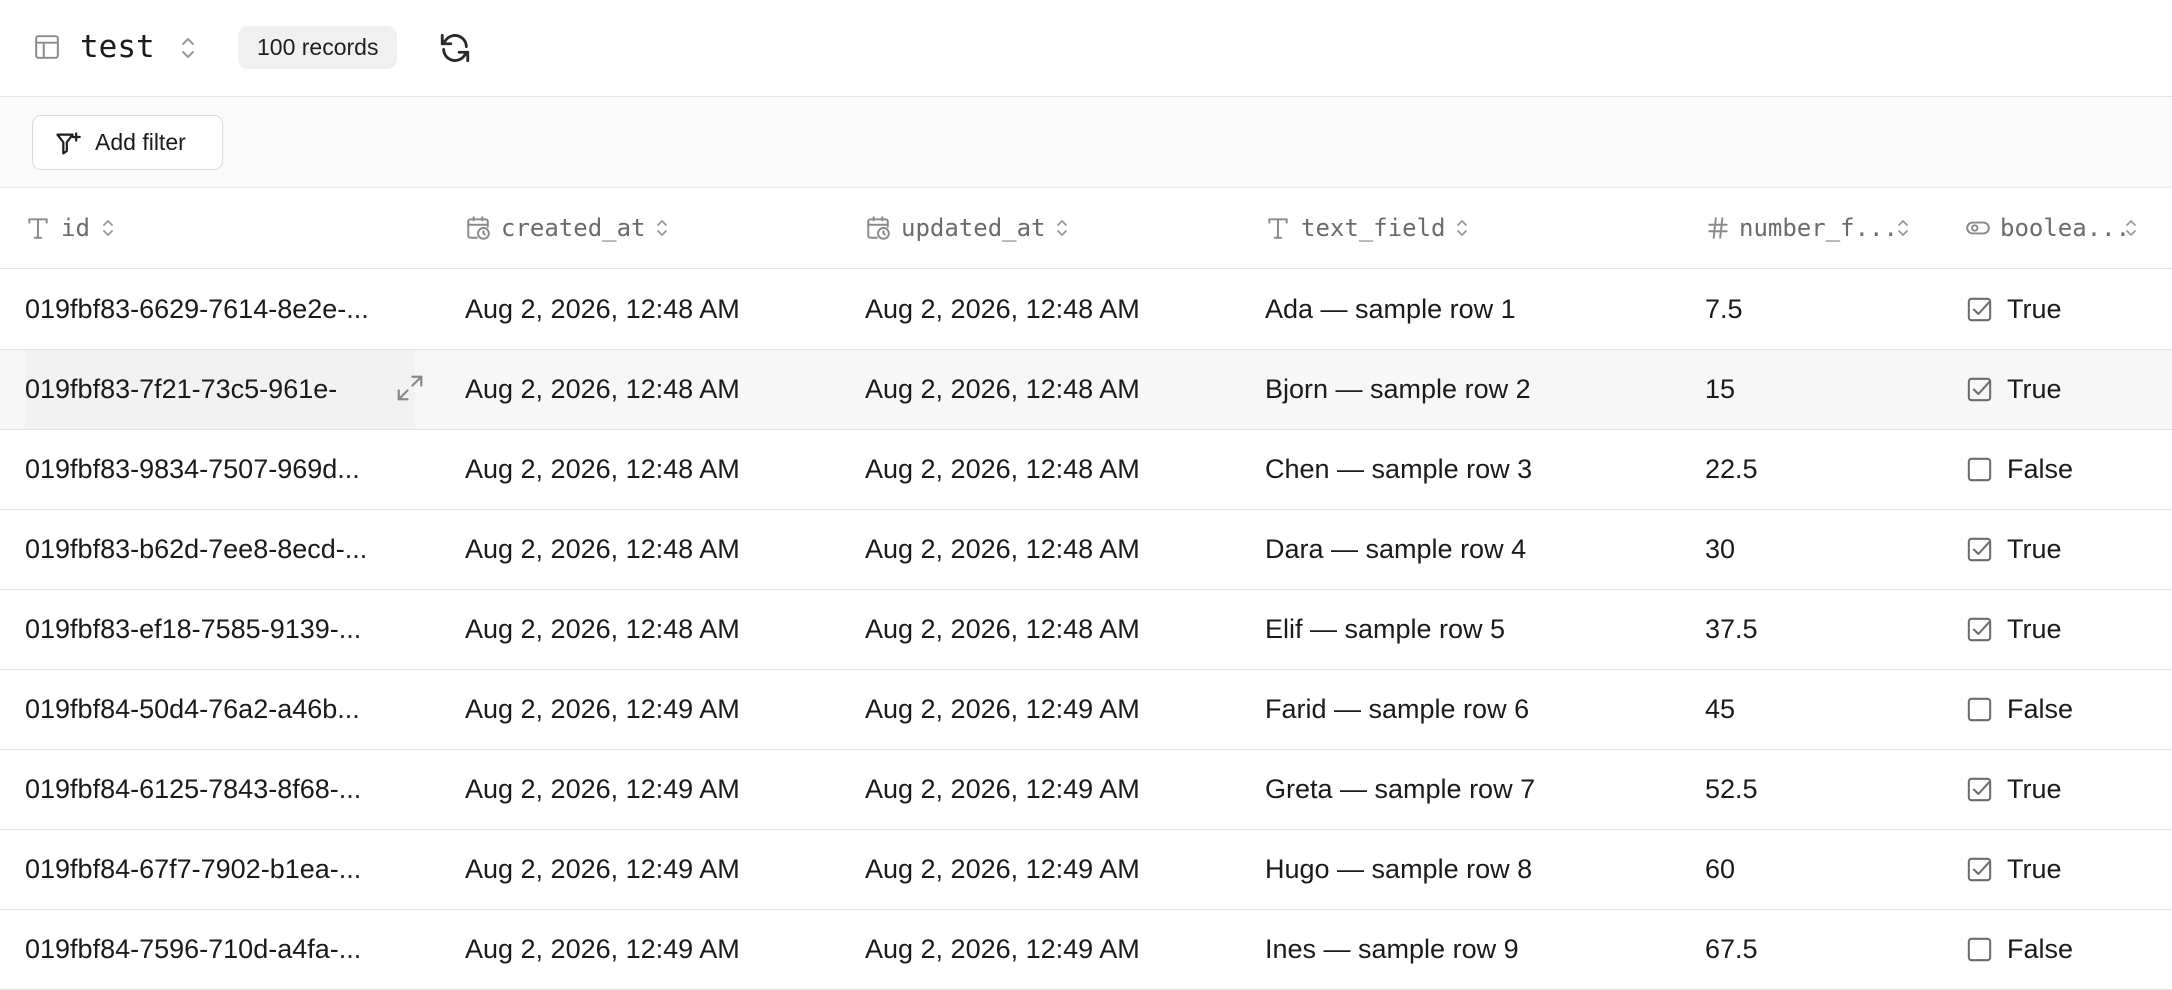  Describe the element at coordinates (1390, 309) in the screenshot. I see `cell-text-field: Ada — sample row 1` at that location.